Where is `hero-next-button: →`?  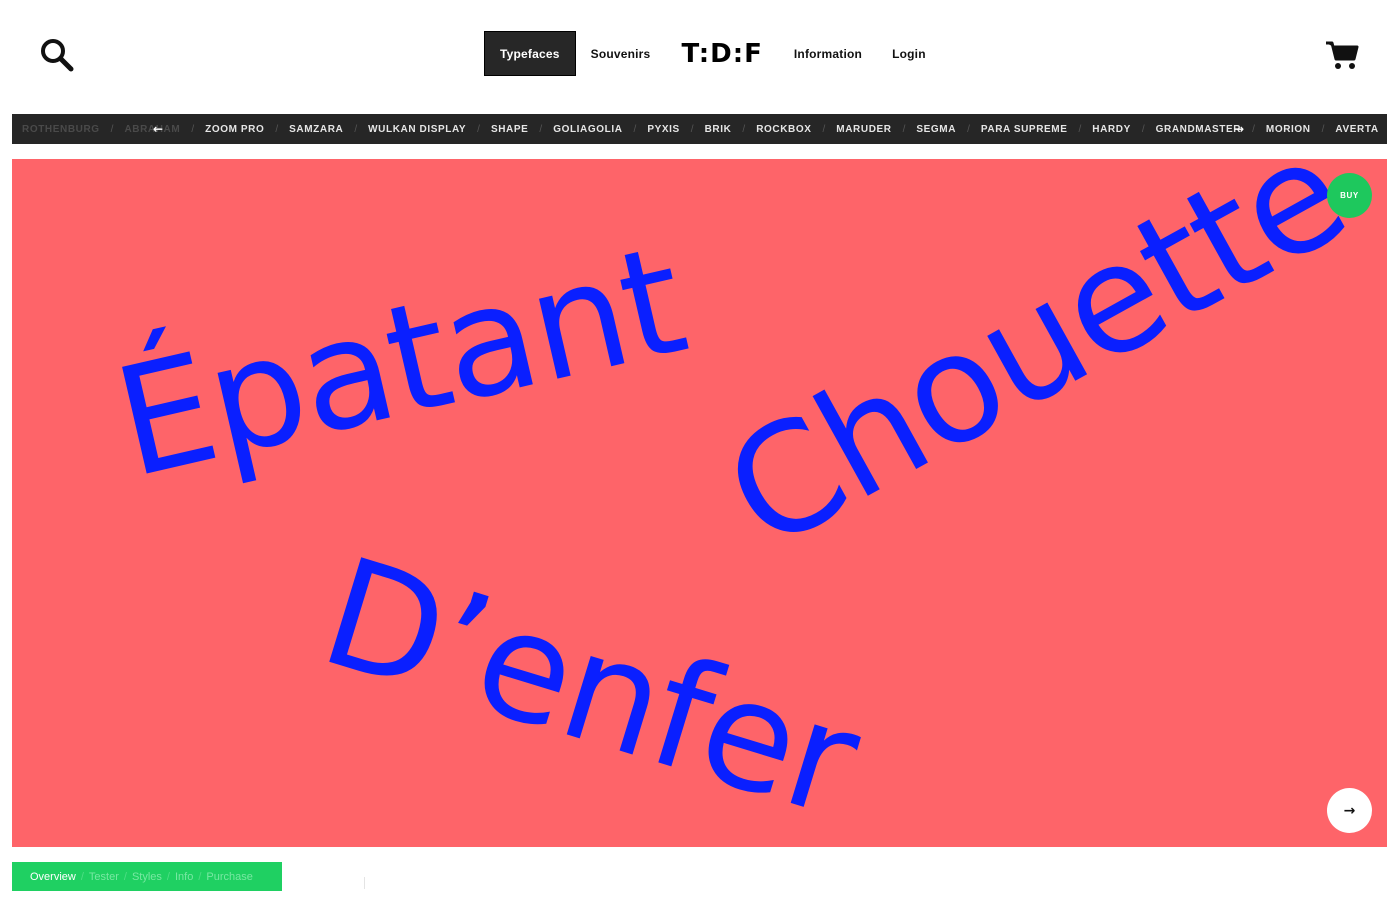
hero-next-button: → is located at coordinates (1349, 810).